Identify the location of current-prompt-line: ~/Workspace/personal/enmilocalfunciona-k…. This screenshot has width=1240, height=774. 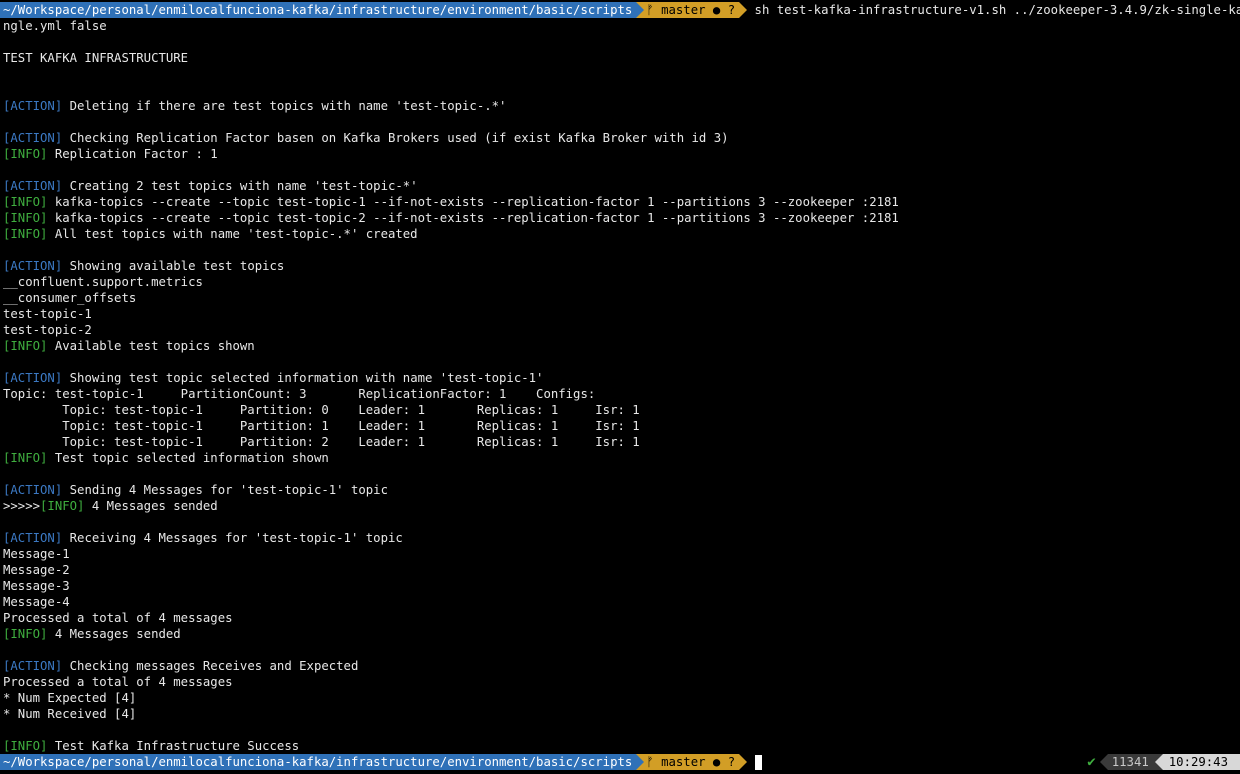
(620, 762).